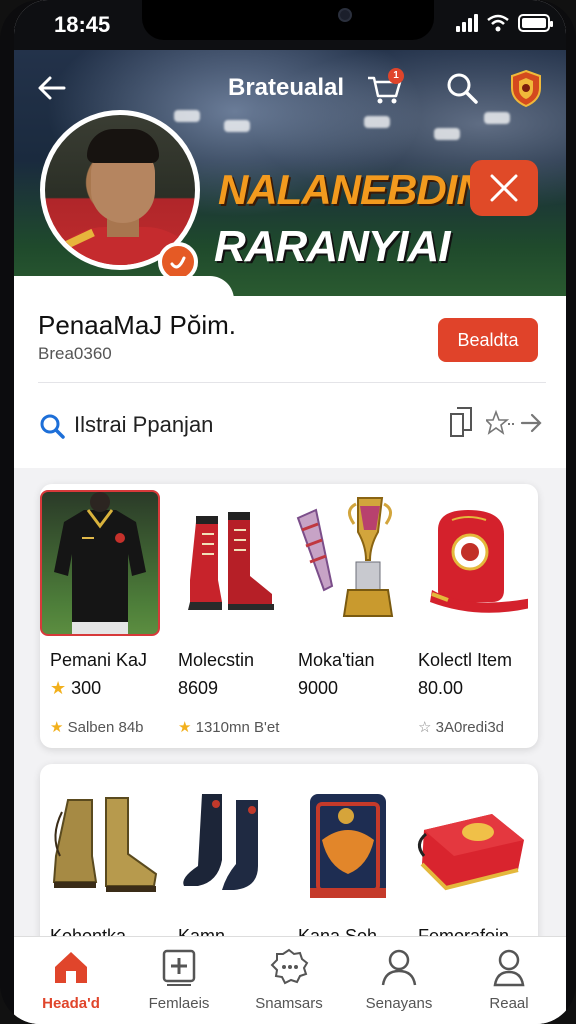 The width and height of the screenshot is (576, 1024). I want to click on item-name: Moka'tian, so click(336, 660).